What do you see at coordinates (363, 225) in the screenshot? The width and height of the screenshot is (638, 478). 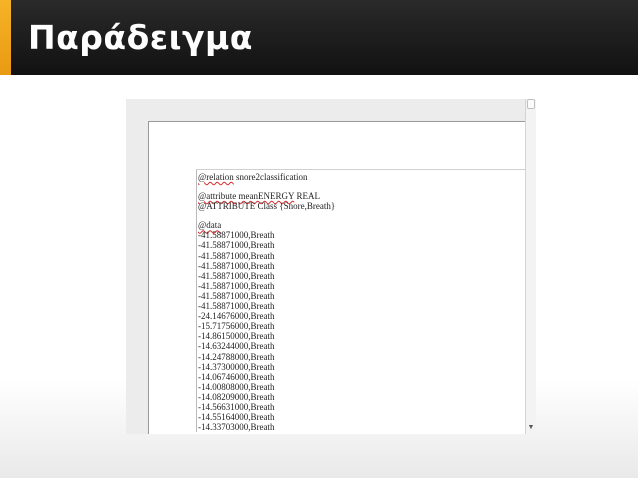 I see `data-keyword-line: @data` at bounding box center [363, 225].